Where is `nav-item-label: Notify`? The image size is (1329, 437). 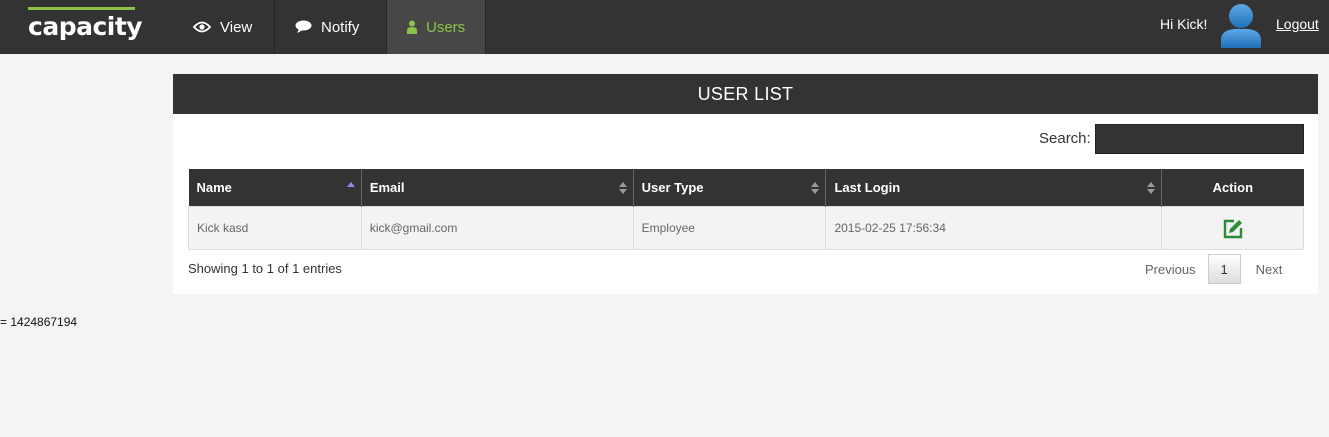 nav-item-label: Notify is located at coordinates (340, 27).